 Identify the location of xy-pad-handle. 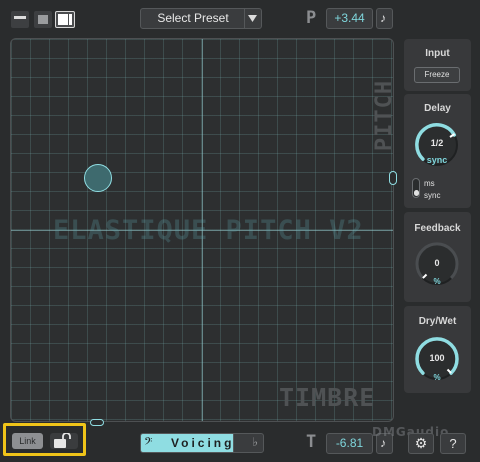
(98, 178).